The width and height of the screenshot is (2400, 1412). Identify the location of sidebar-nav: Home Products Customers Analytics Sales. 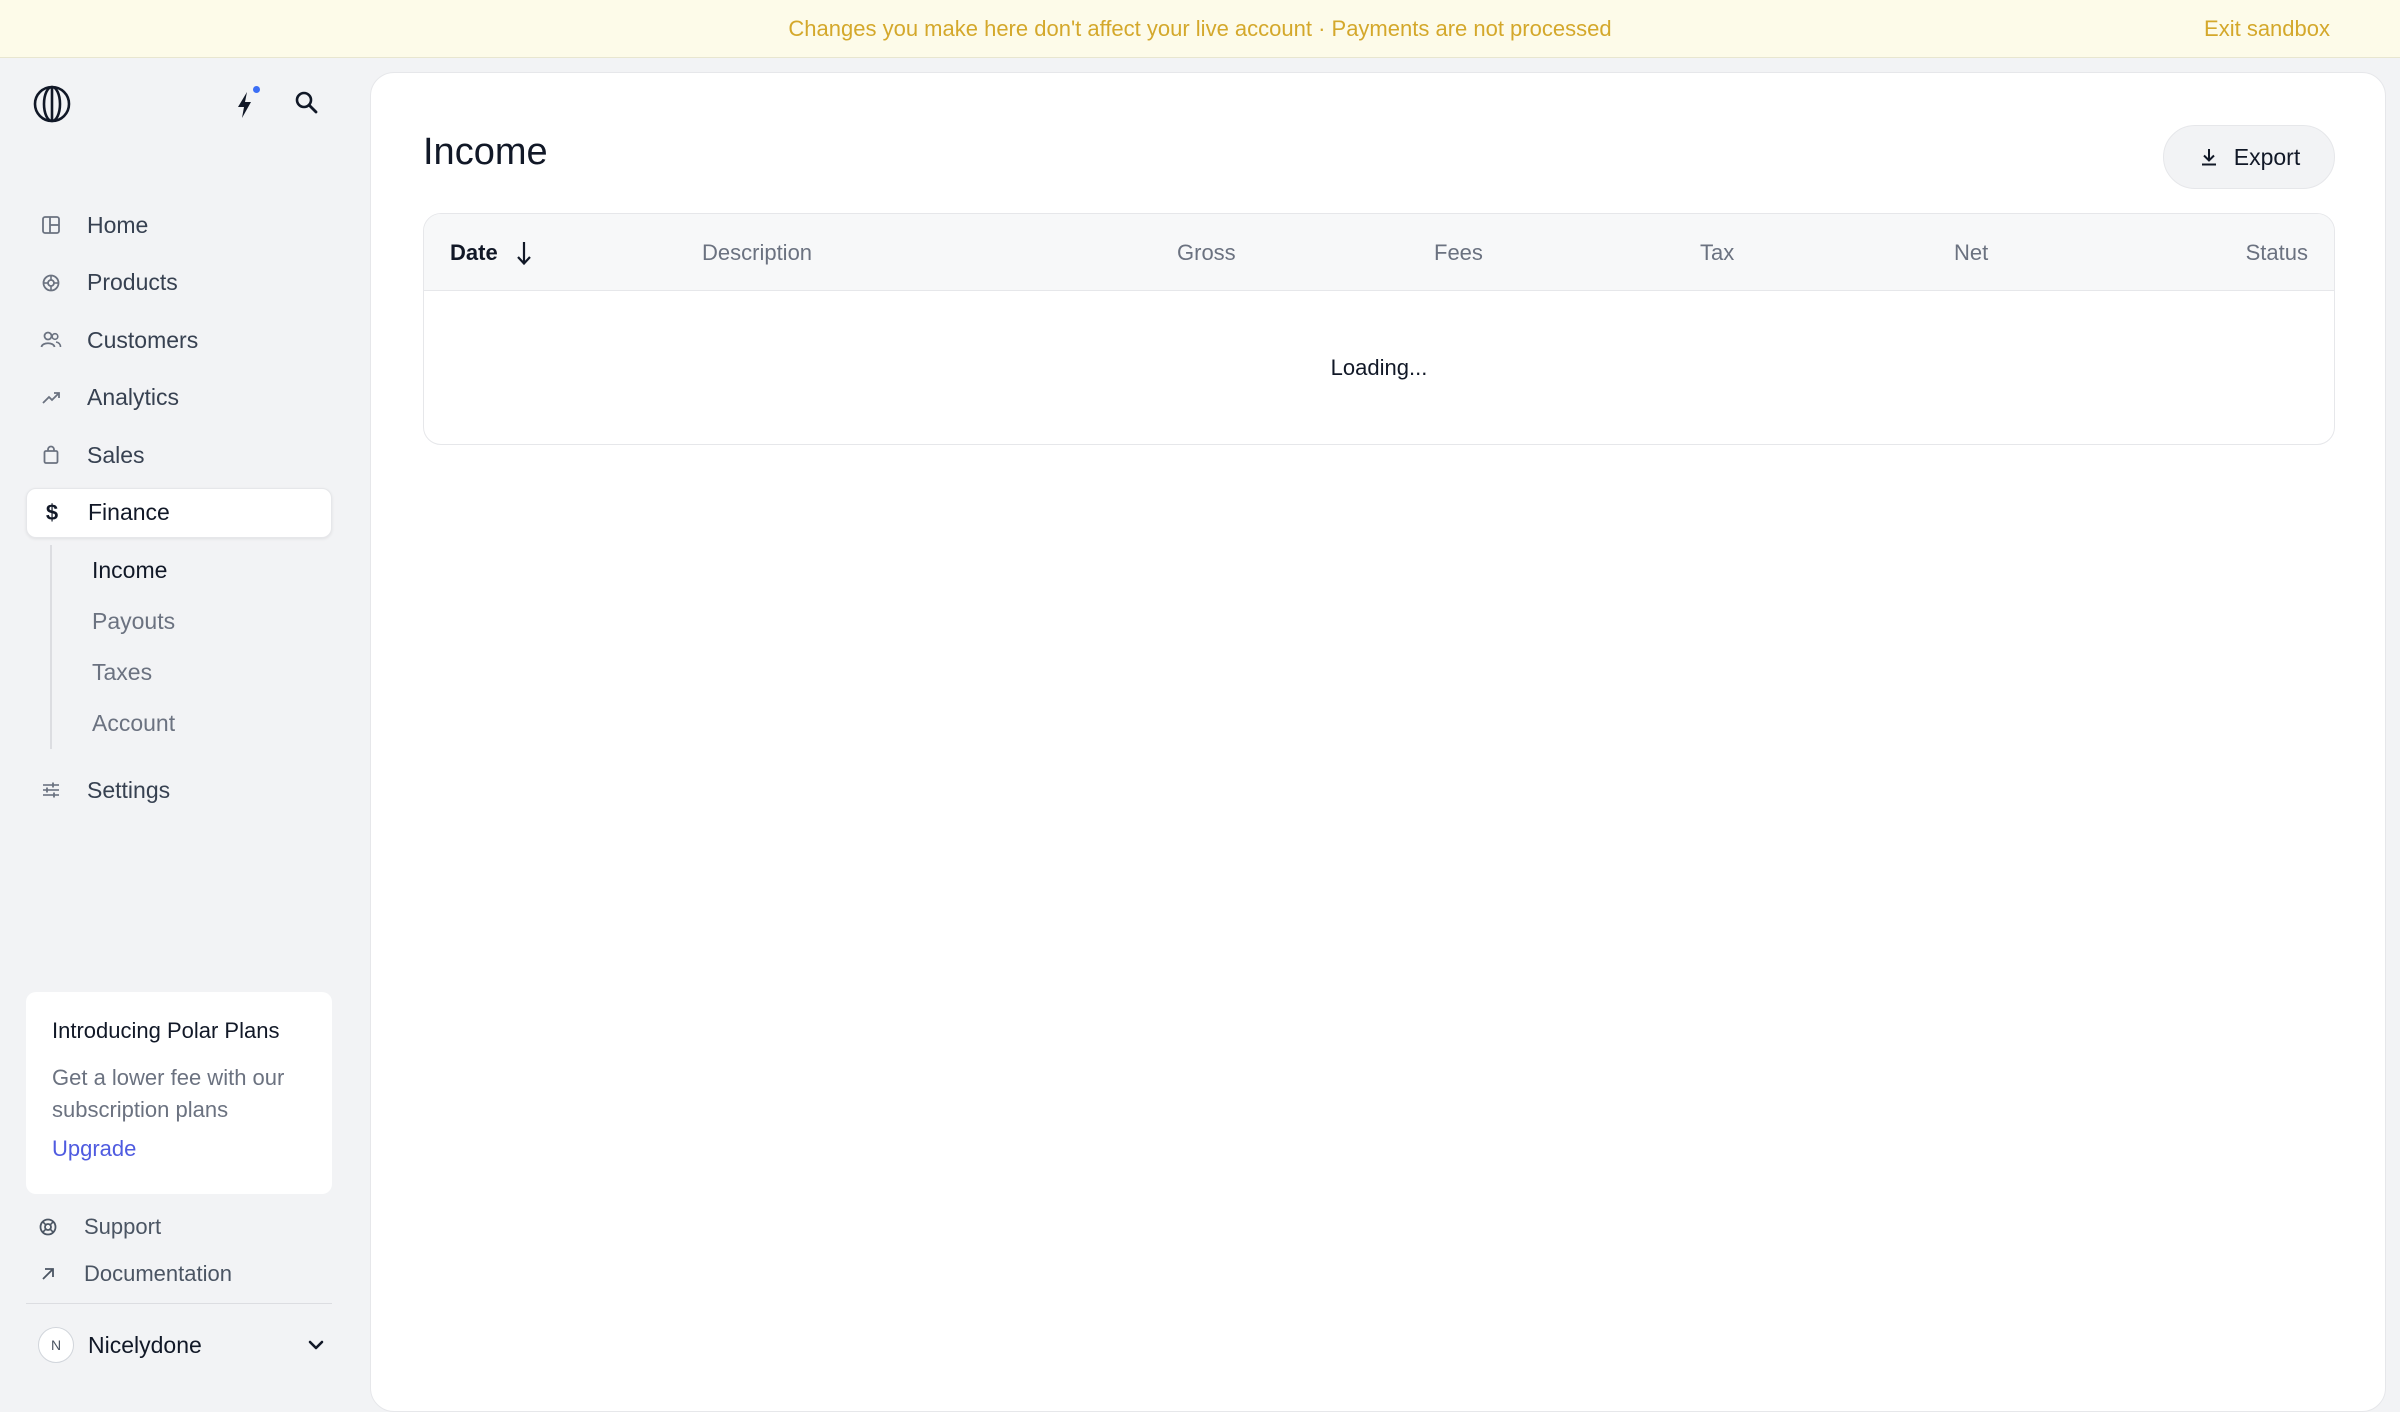
(179, 511).